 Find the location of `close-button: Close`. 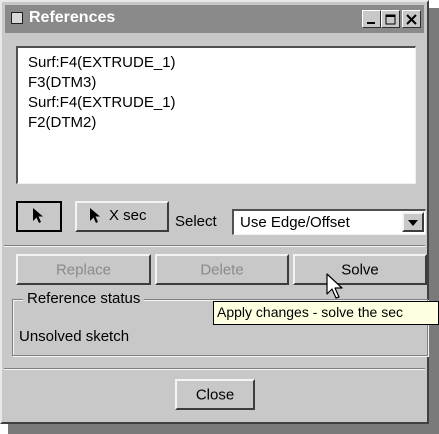

close-button: Close is located at coordinates (215, 394).